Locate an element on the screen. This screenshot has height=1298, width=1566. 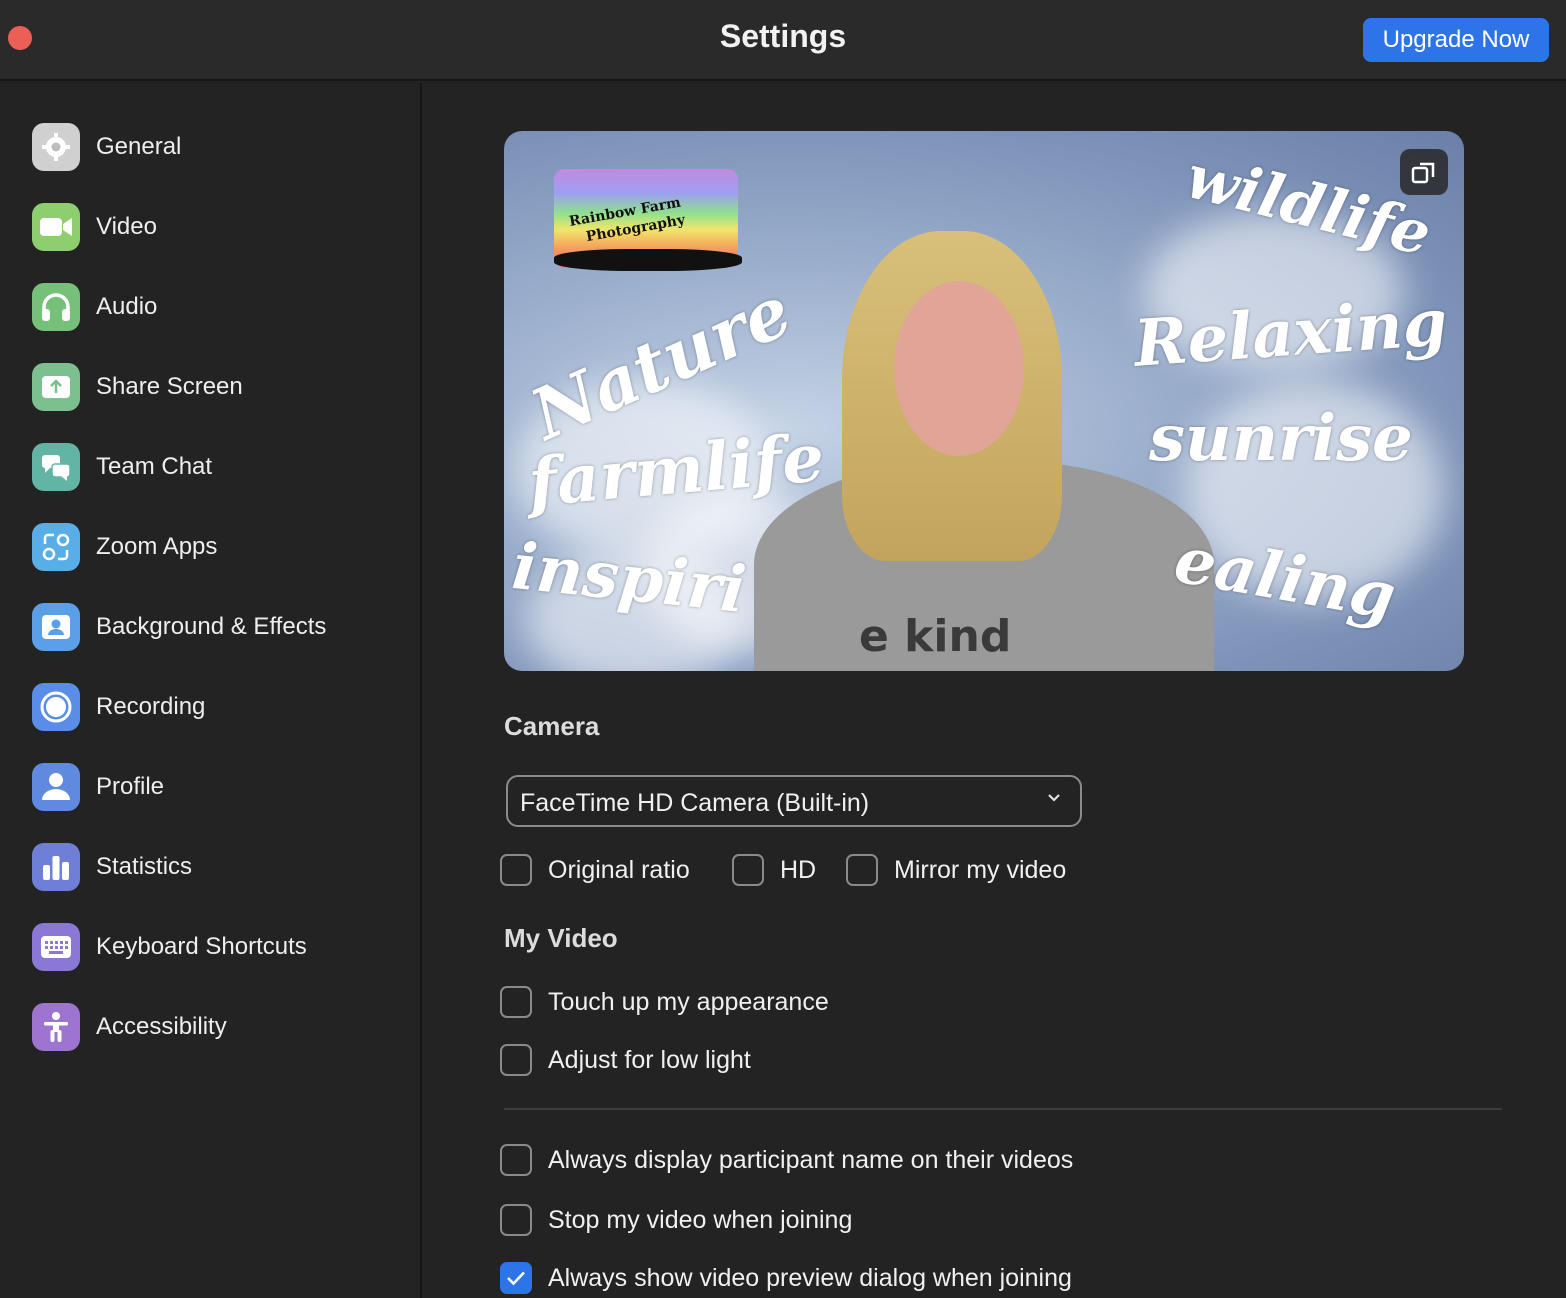
sidebar-item-label: Keyboard Shortcuts is located at coordinates (201, 946).